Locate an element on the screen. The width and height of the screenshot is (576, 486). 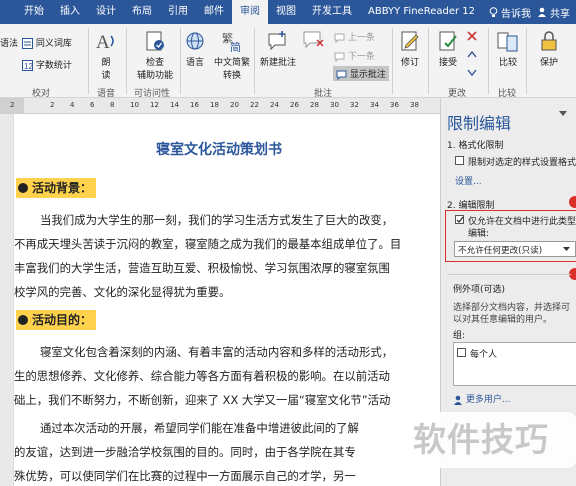
thesaurus-button: 同义词库 is located at coordinates (47, 42).